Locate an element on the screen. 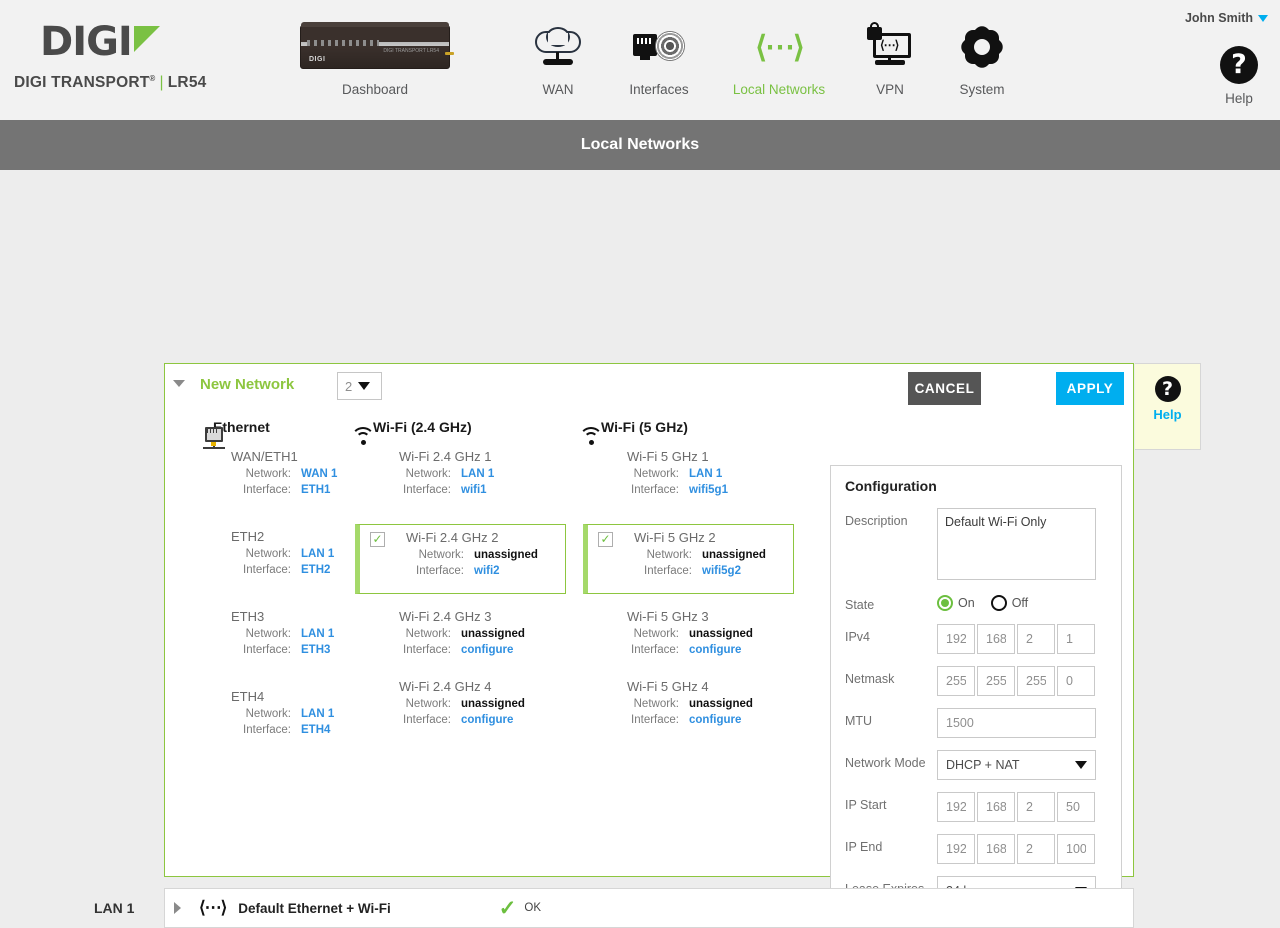  page-title-bar: Local Networks is located at coordinates (640, 145).